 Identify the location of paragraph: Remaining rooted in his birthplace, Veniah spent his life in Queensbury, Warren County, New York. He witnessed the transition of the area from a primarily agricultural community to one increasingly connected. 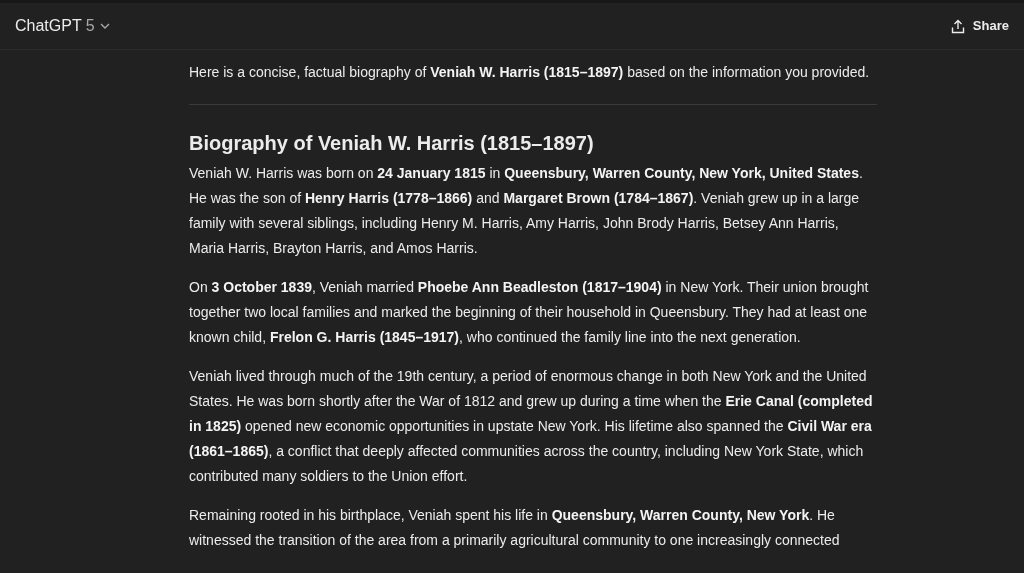
(515, 528).